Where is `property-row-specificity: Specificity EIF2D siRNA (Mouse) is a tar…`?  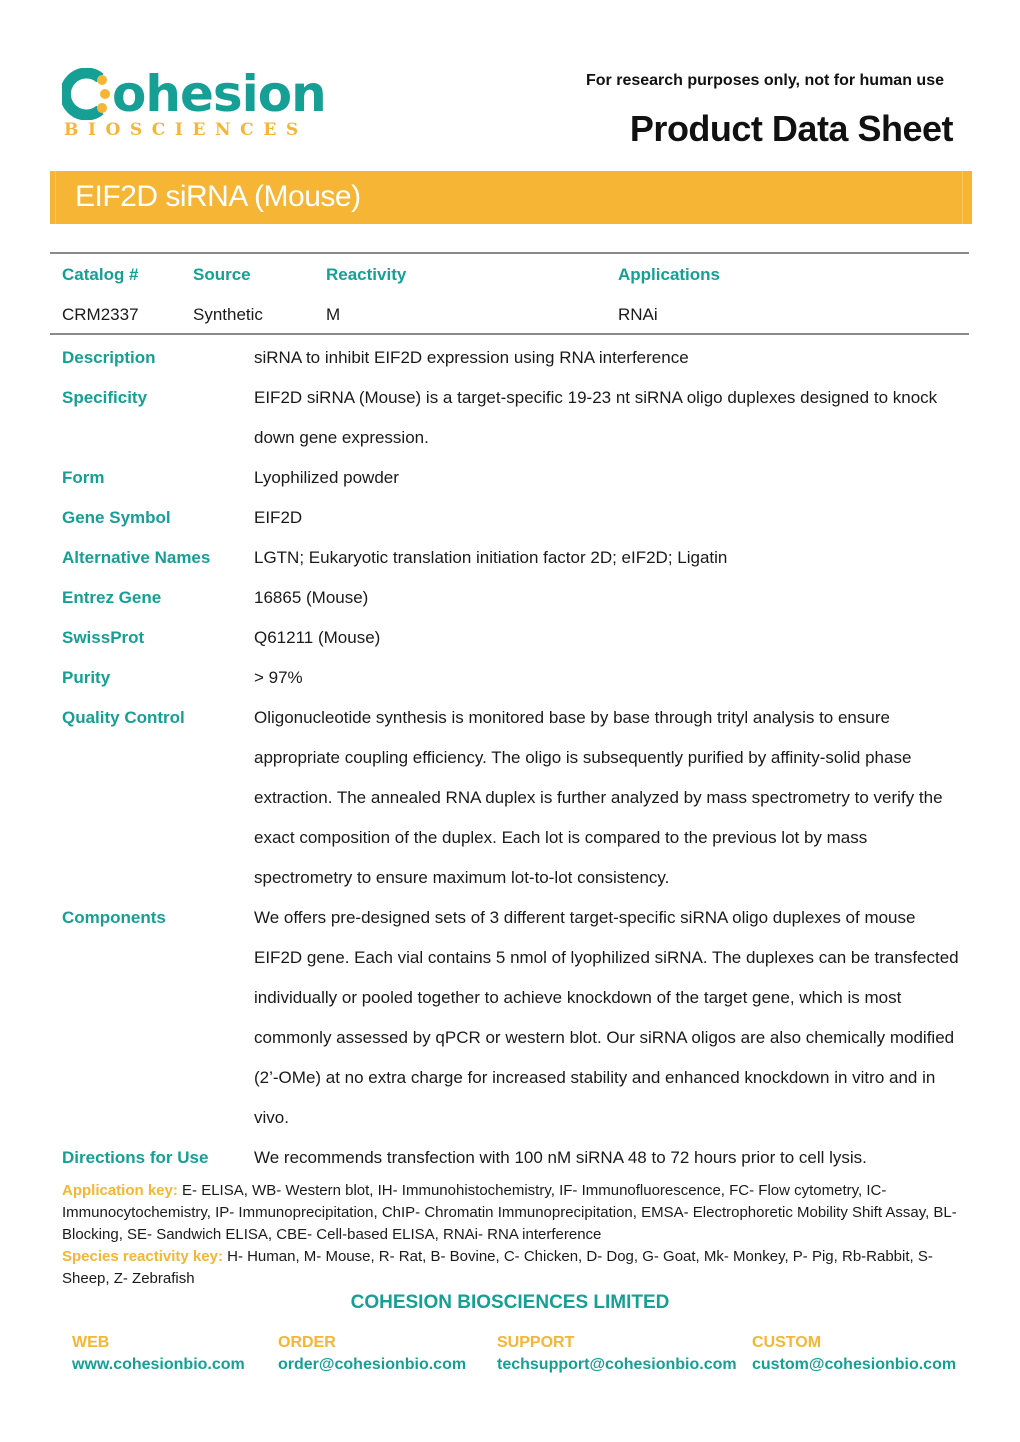 property-row-specificity: Specificity EIF2D siRNA (Mouse) is a tar… is located at coordinates (512, 418).